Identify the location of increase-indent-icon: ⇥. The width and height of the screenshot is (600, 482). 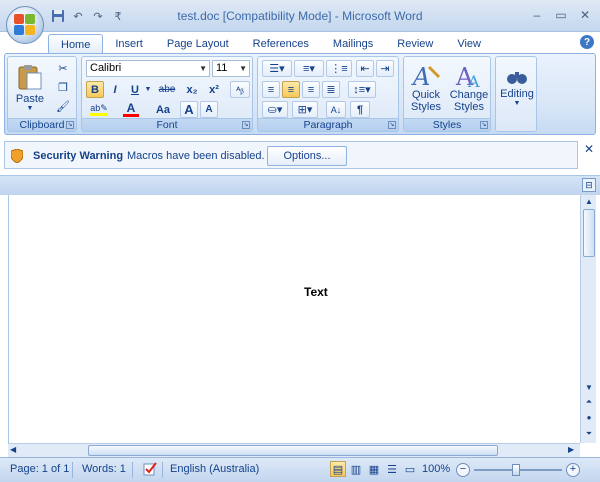
(385, 69).